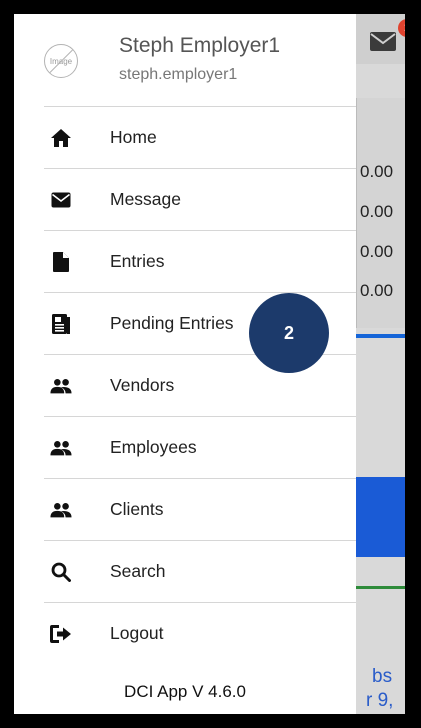 The height and width of the screenshot is (728, 421). Describe the element at coordinates (185, 60) in the screenshot. I see `profile-header: Image Steph Employer1 steph.employer1` at that location.